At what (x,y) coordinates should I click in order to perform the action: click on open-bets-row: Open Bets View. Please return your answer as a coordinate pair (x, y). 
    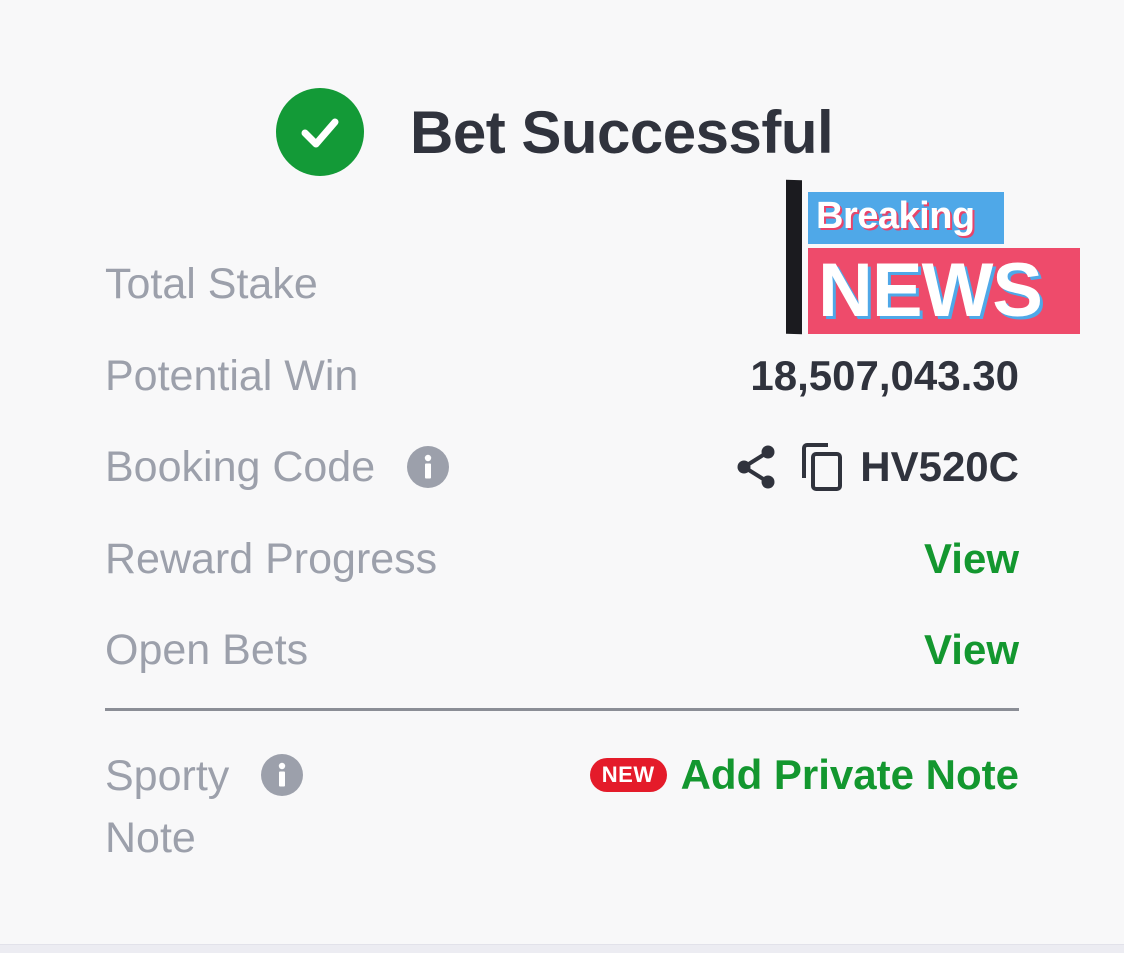
    Looking at the image, I should click on (562, 650).